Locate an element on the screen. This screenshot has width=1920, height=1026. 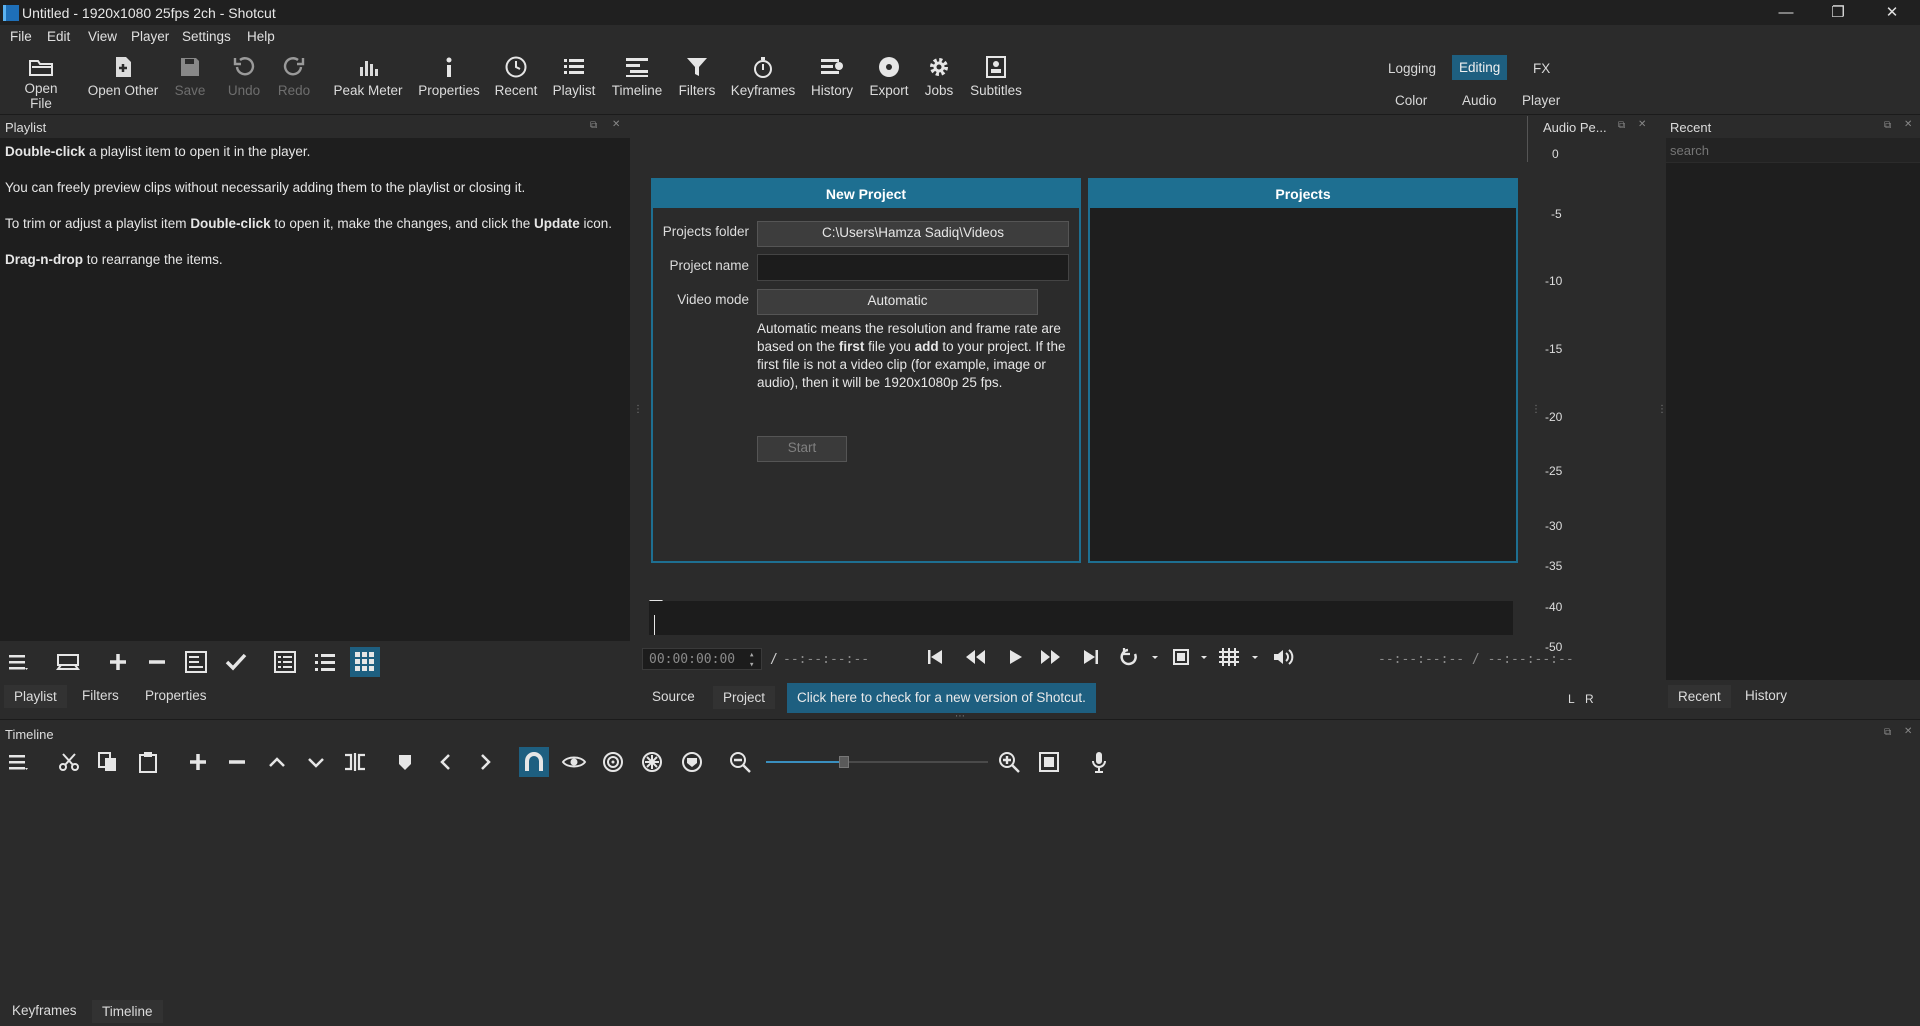
tab-timeline: Timeline is located at coordinates (127, 1011).